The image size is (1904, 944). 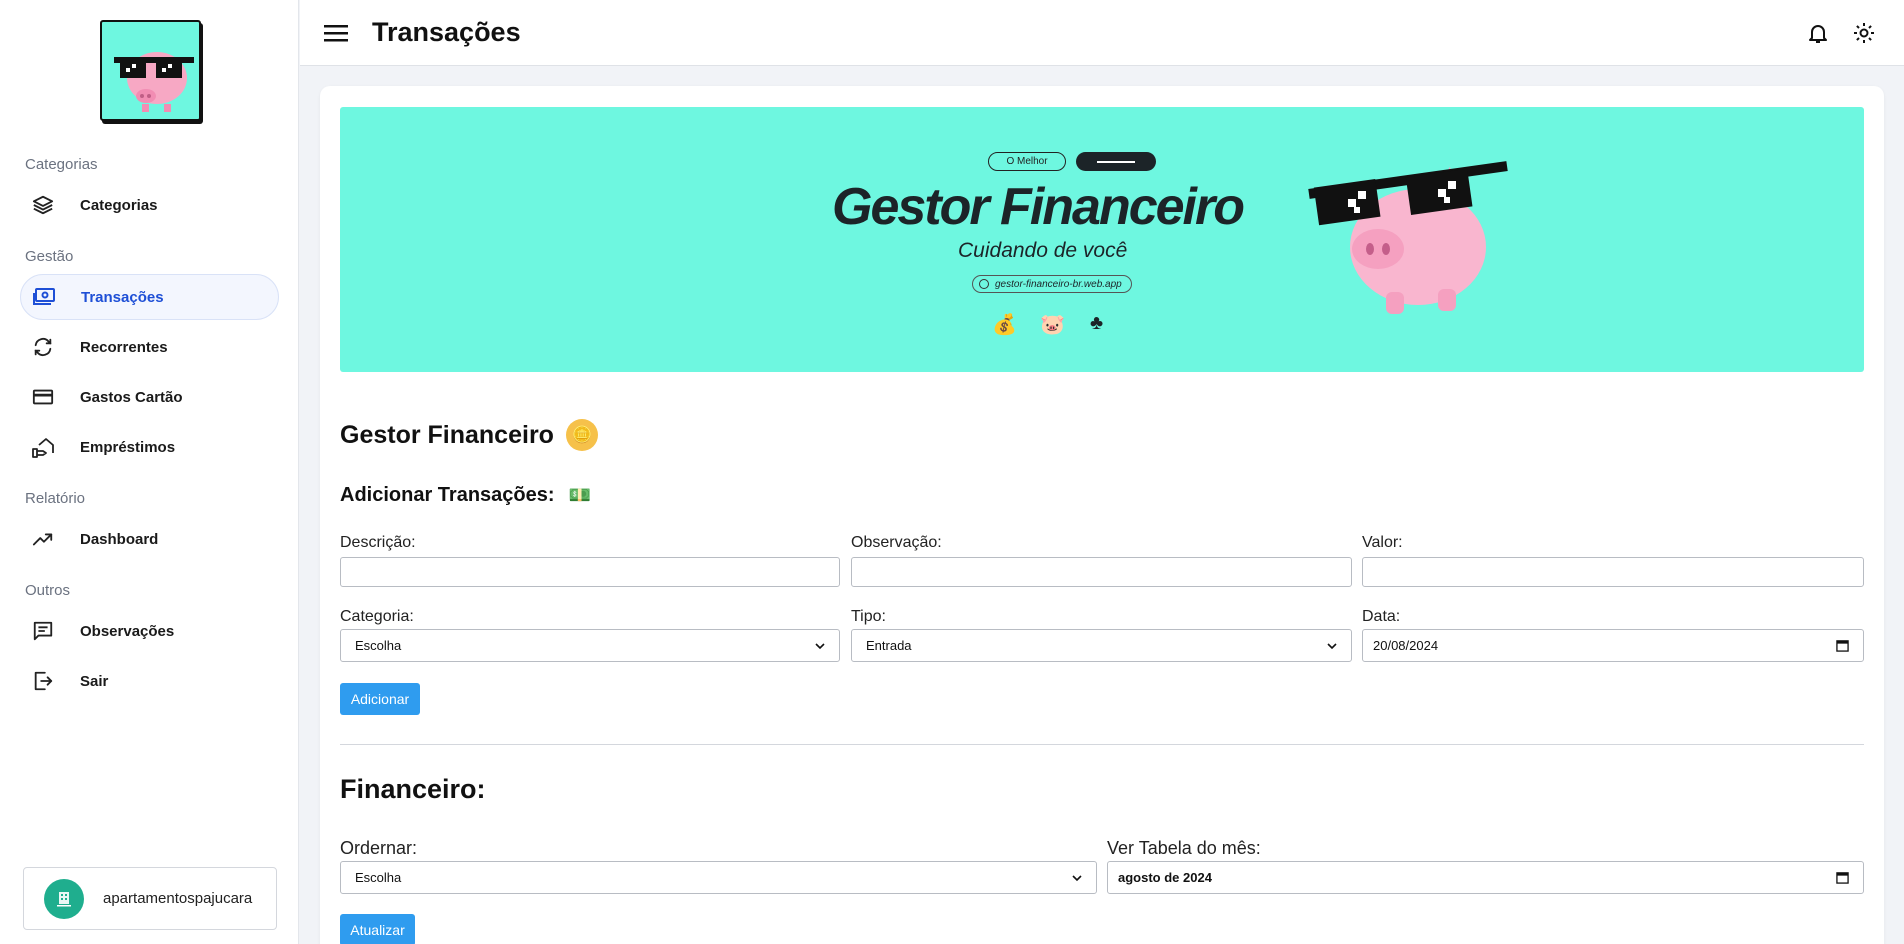 I want to click on tipo-label: Tipo:, so click(x=868, y=616).